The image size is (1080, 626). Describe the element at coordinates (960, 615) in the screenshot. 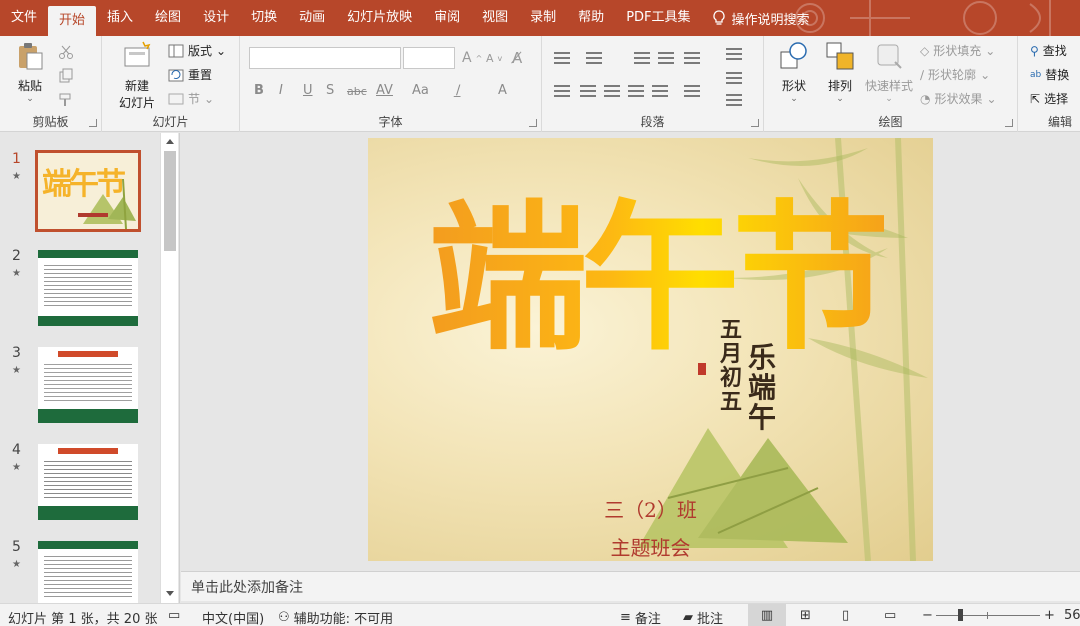

I see `zoom-slider-thumb` at that location.